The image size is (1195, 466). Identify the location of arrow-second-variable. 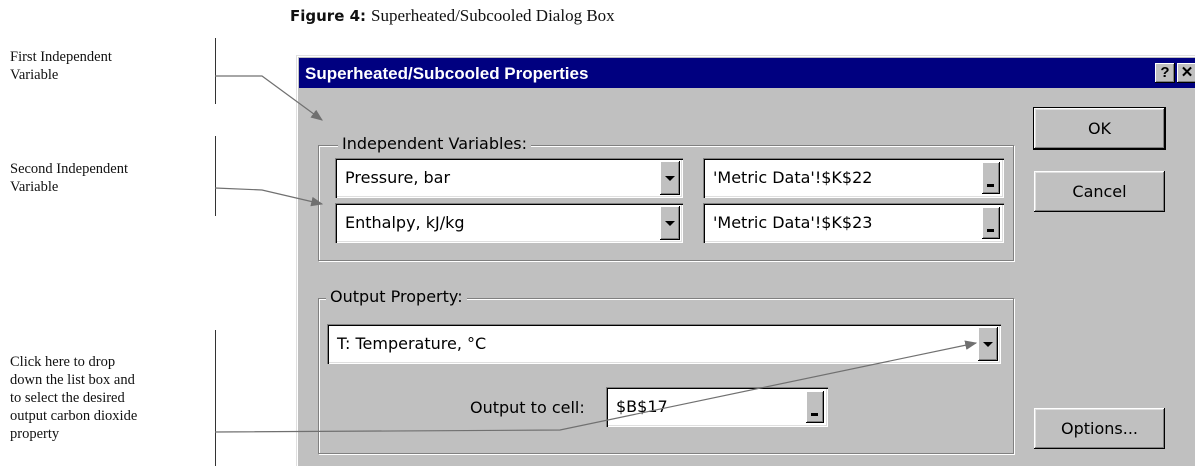
(269, 197).